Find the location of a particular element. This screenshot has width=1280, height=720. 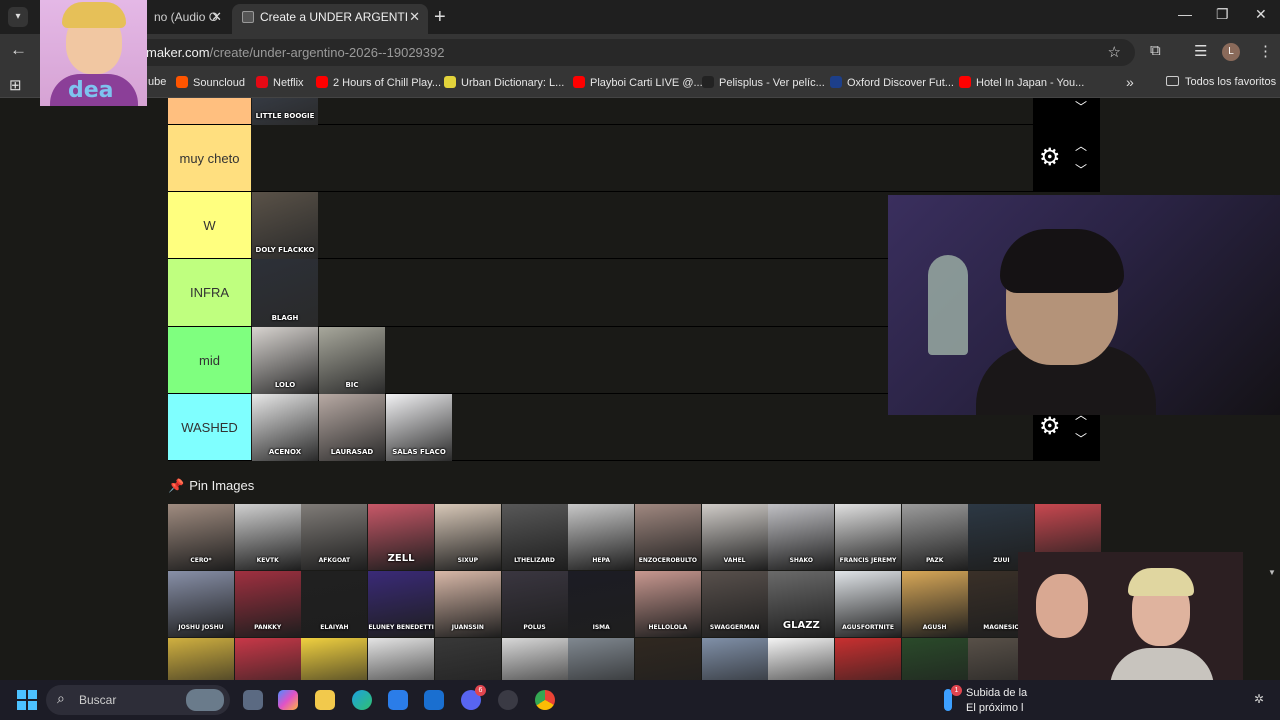

pool-image: ENZOCEROBULTO is located at coordinates (667, 537).